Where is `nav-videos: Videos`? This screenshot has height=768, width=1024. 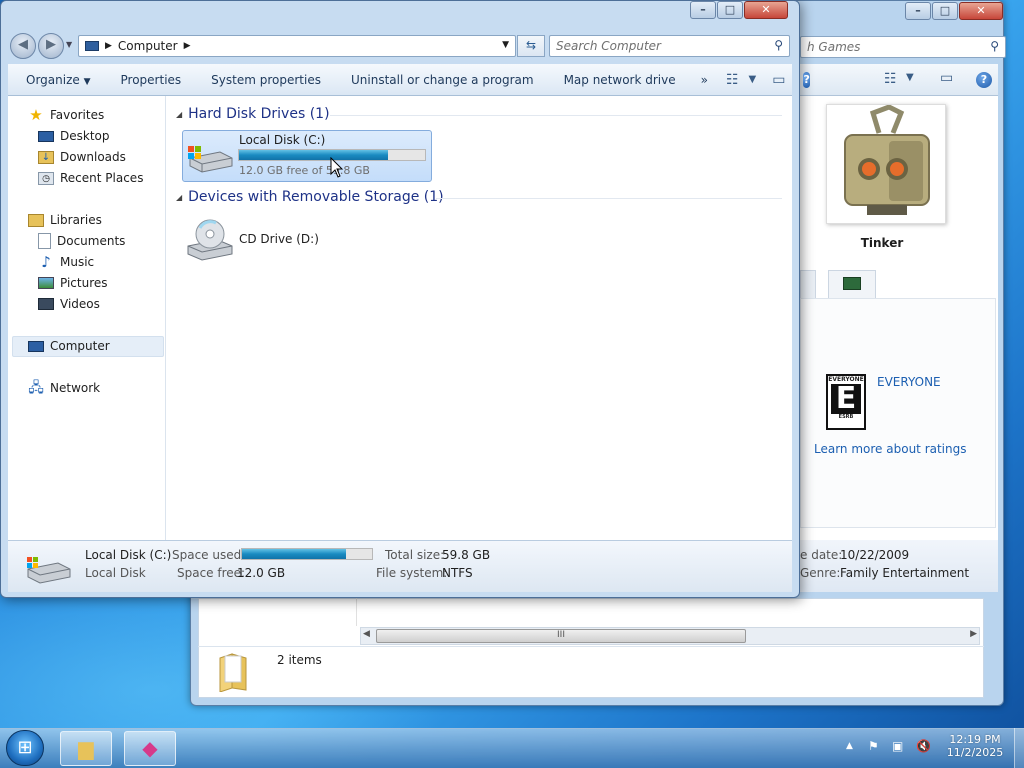
nav-videos: Videos is located at coordinates (69, 304).